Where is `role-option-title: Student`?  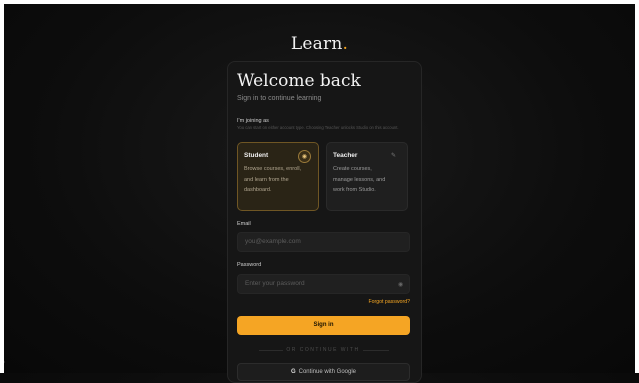
role-option-title: Student is located at coordinates (256, 155).